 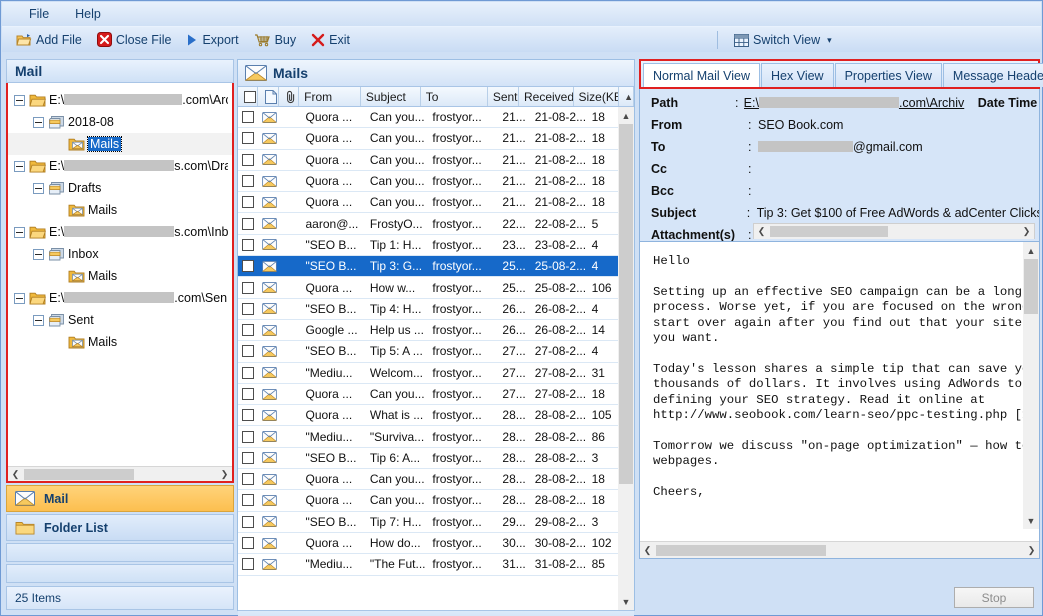 What do you see at coordinates (702, 75) in the screenshot?
I see `tab-normal-mail-view: Normal Mail View` at bounding box center [702, 75].